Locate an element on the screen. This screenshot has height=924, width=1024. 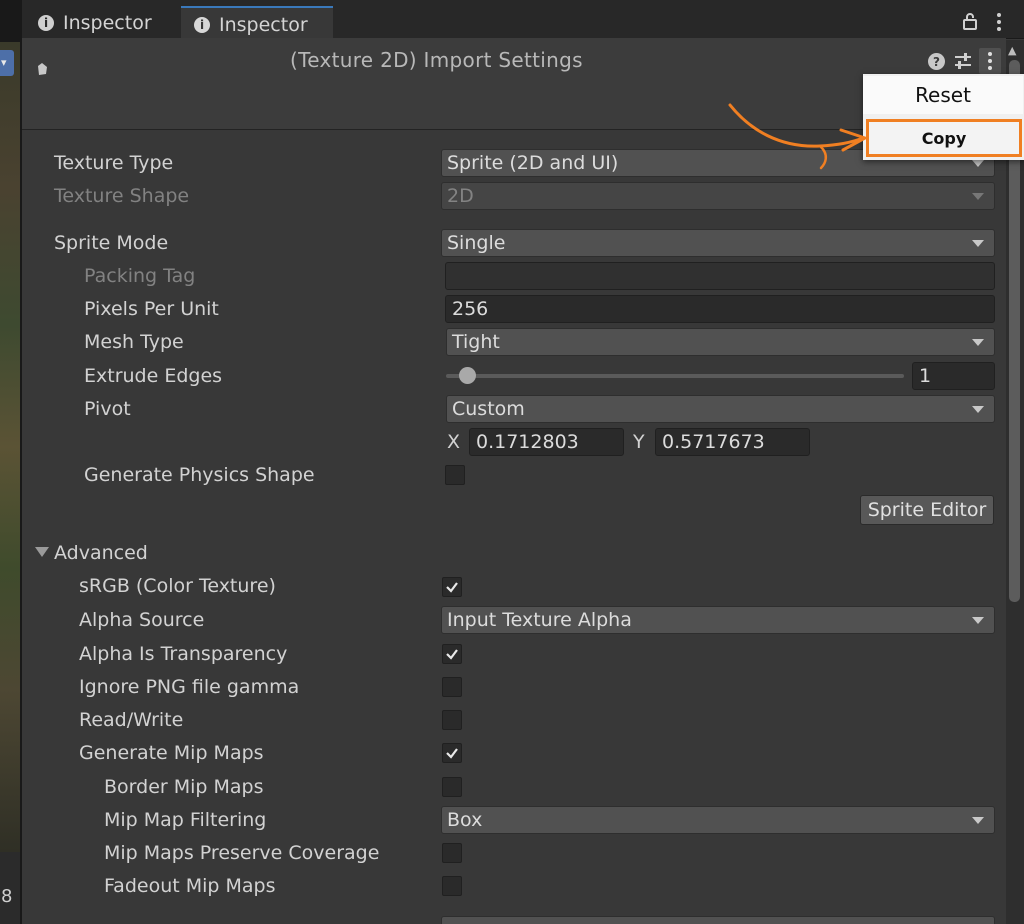
advanced-foldout-label: Advanced is located at coordinates (101, 553).